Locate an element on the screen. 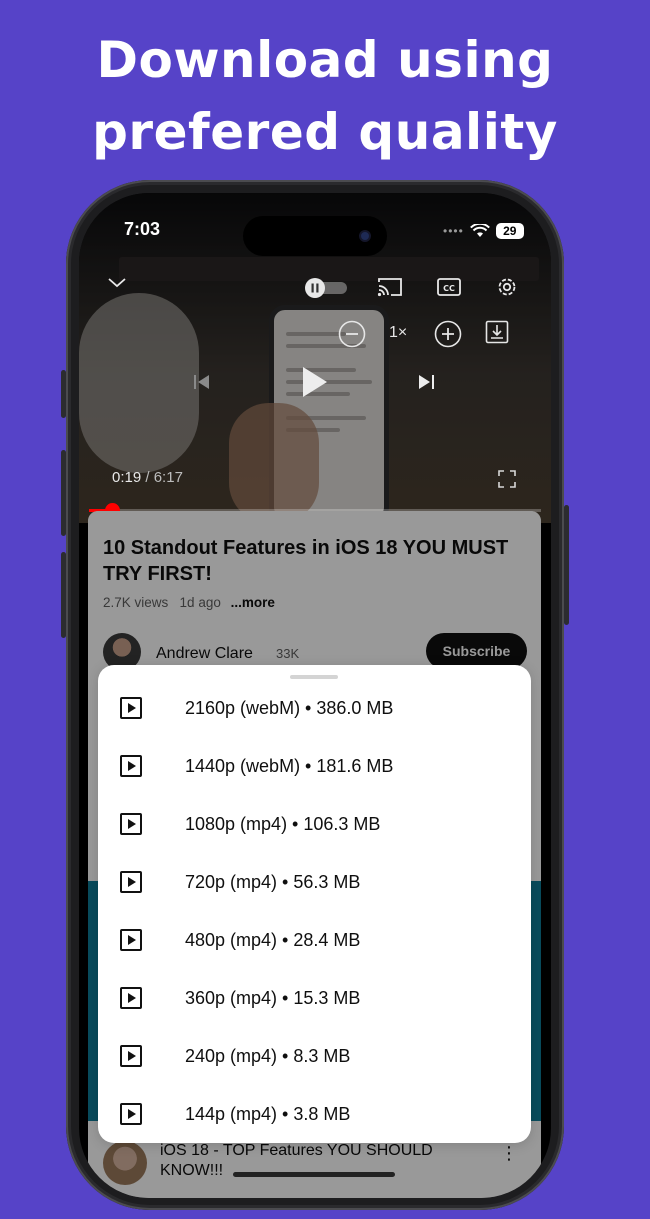 The image size is (650, 1219). next-video-icon is located at coordinates (426, 382).